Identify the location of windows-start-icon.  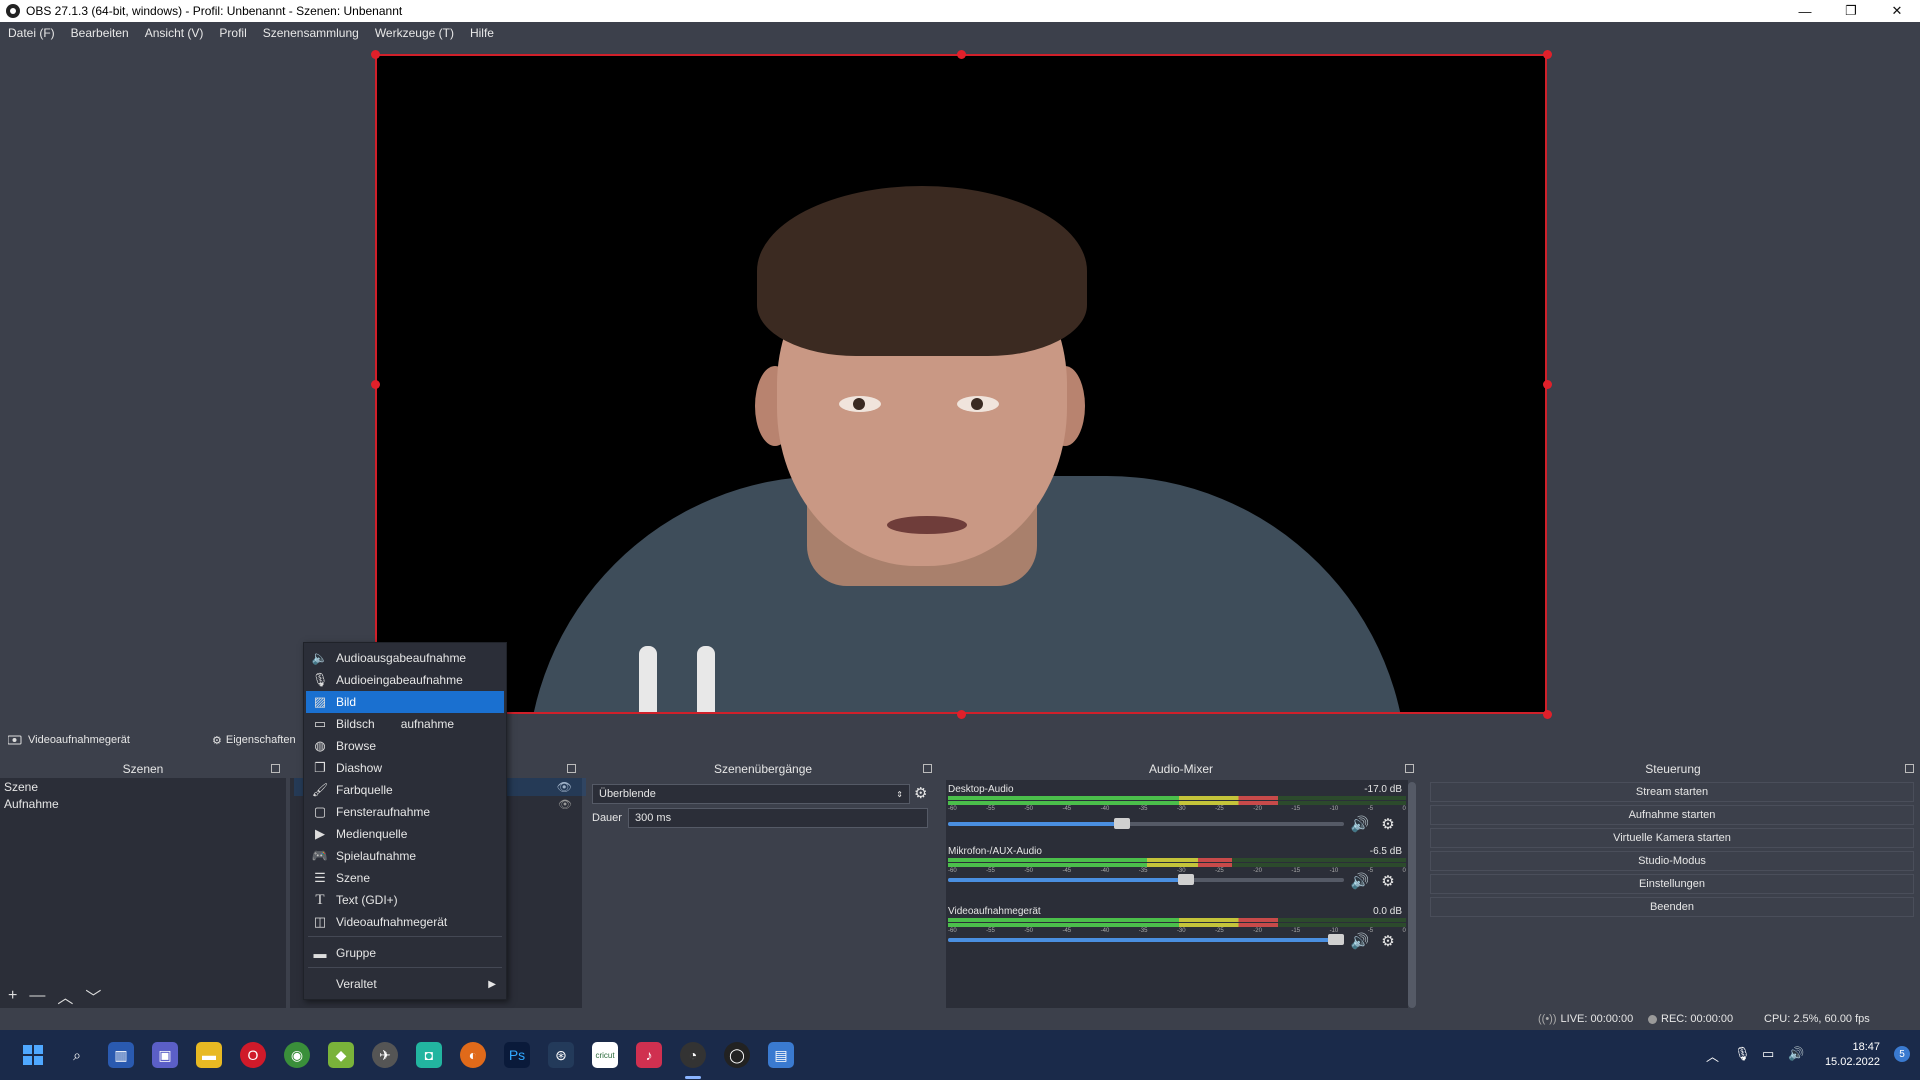
(33, 1055).